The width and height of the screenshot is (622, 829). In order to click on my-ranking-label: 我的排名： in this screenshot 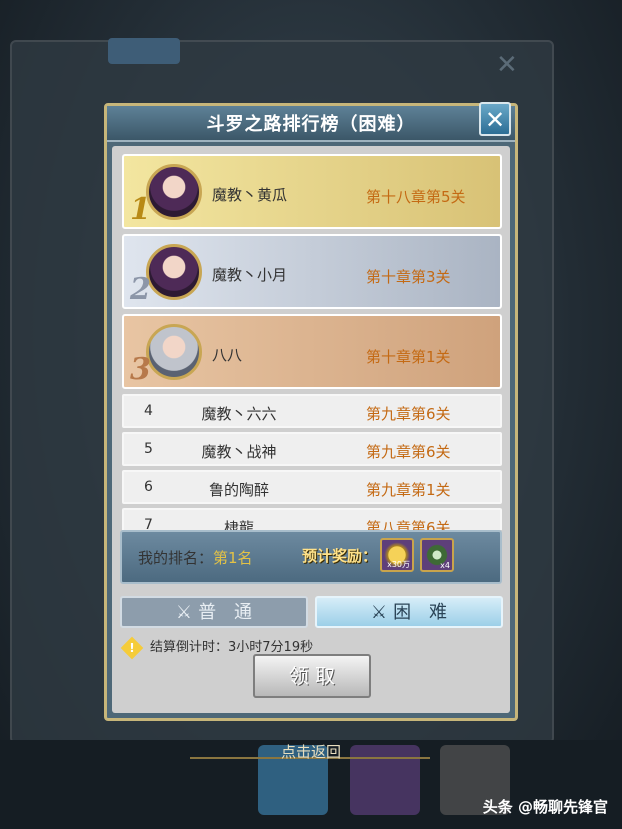, I will do `click(176, 558)`.